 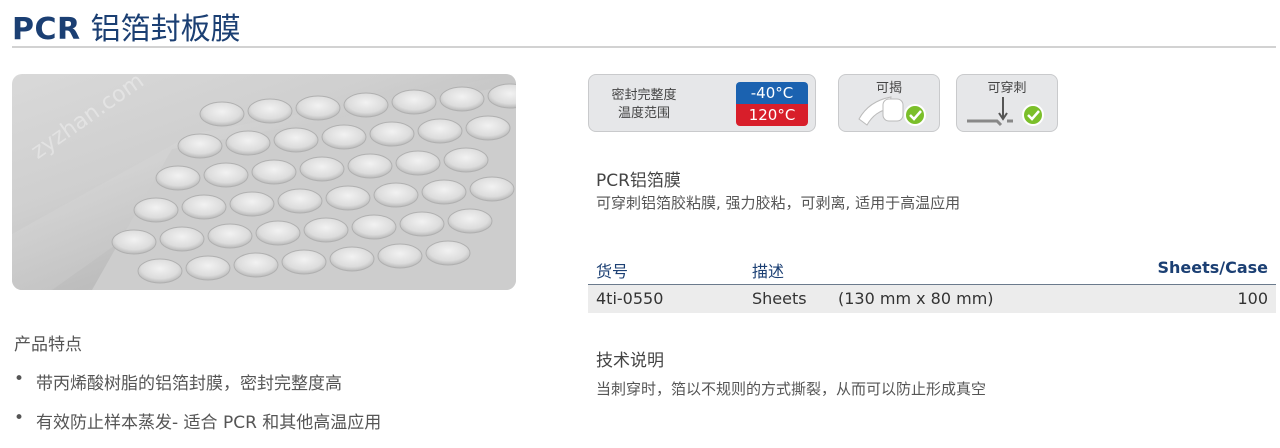 What do you see at coordinates (791, 389) in the screenshot?
I see `tech-text: 当刺穿时，箔以不规则的方式撕裂，从而可以防止形成真空` at bounding box center [791, 389].